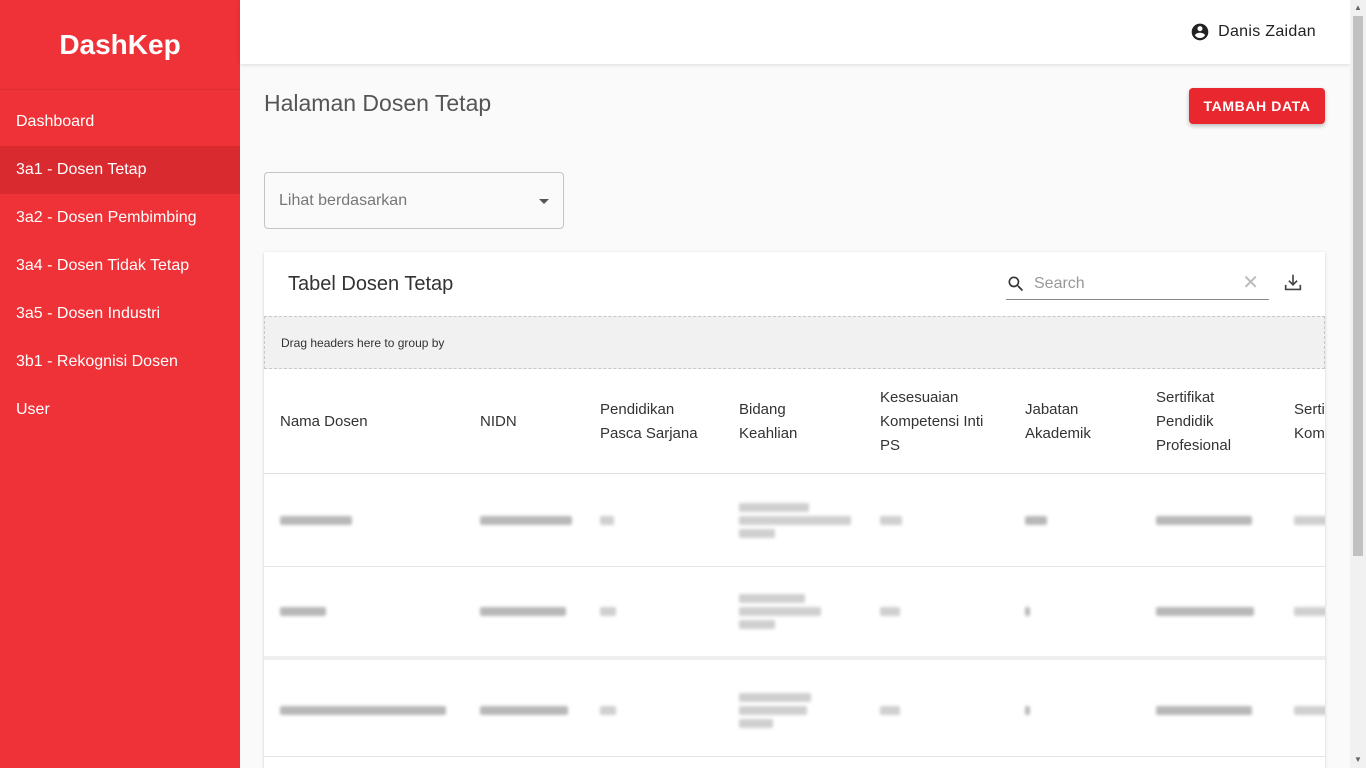 Image resolution: width=1366 pixels, height=768 pixels. I want to click on download-icon, so click(1293, 283).